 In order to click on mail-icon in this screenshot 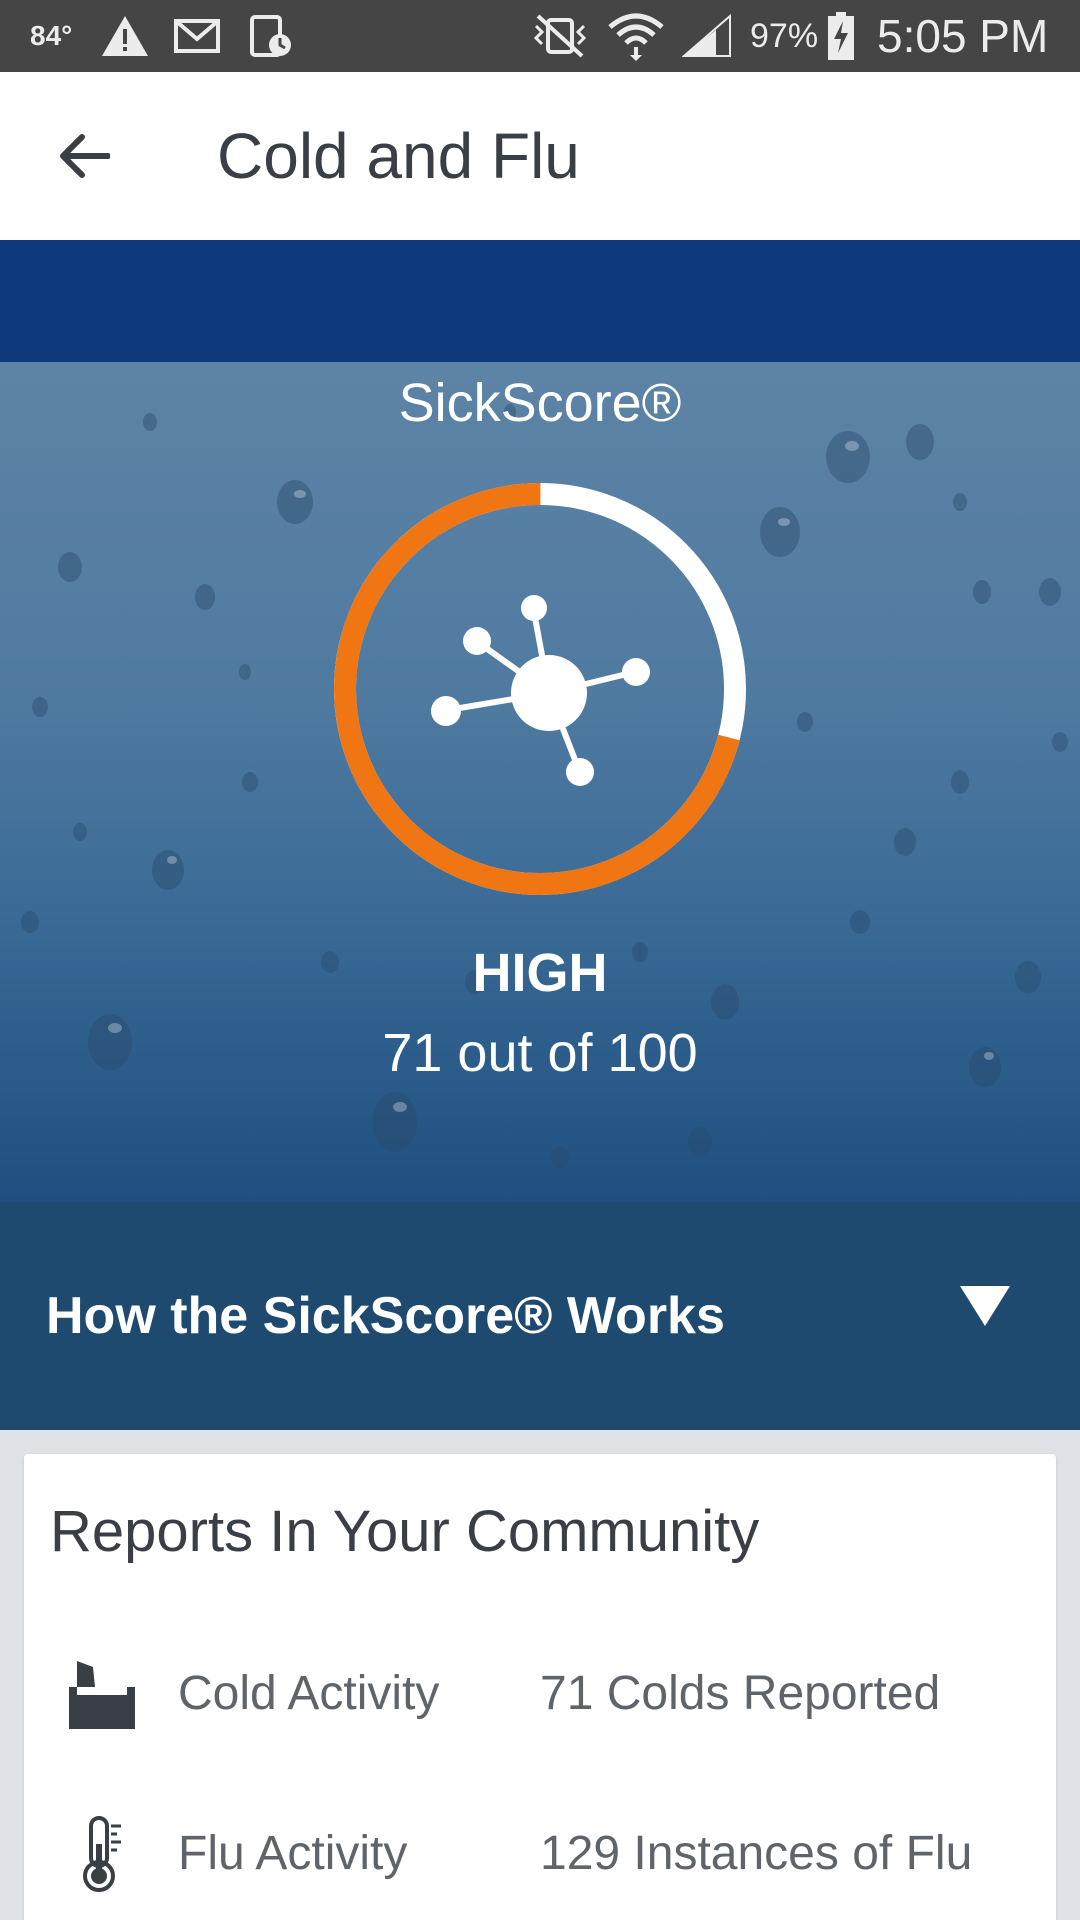, I will do `click(197, 36)`.